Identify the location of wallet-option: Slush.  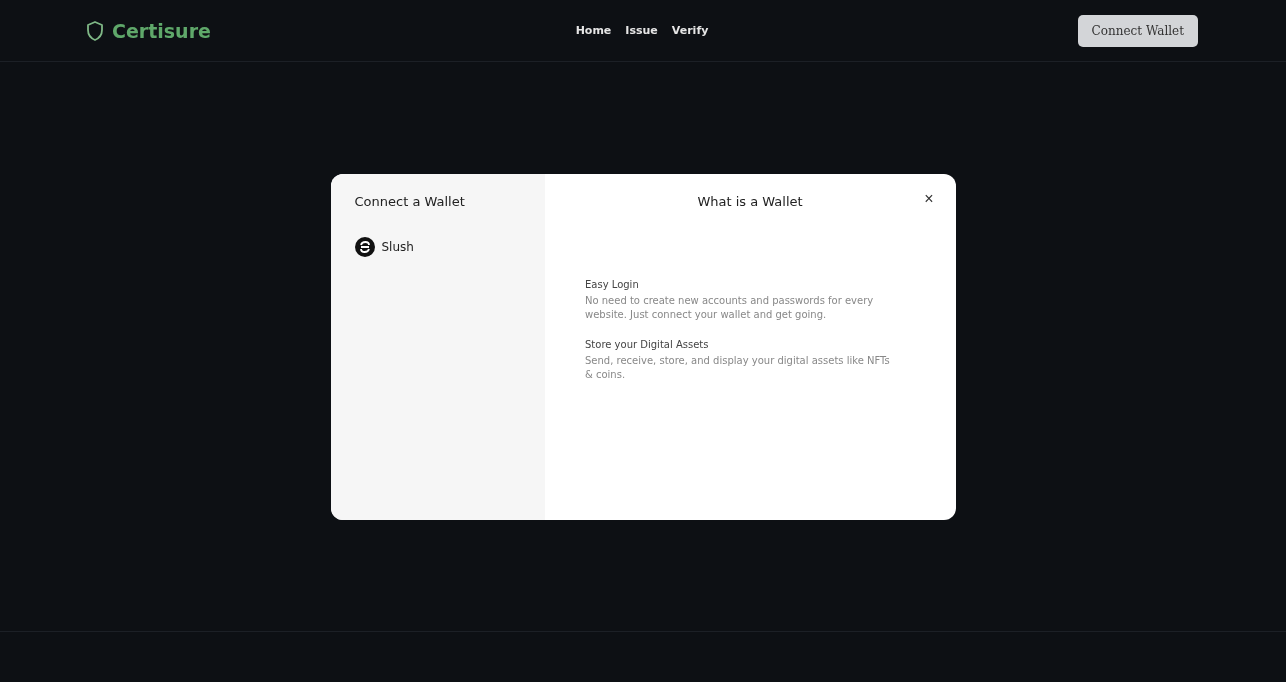
(384, 246).